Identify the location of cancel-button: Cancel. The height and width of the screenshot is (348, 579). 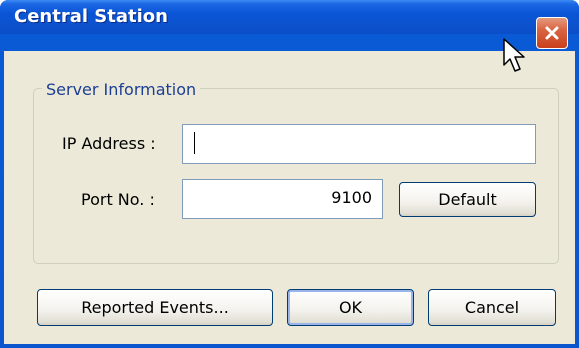
(492, 307).